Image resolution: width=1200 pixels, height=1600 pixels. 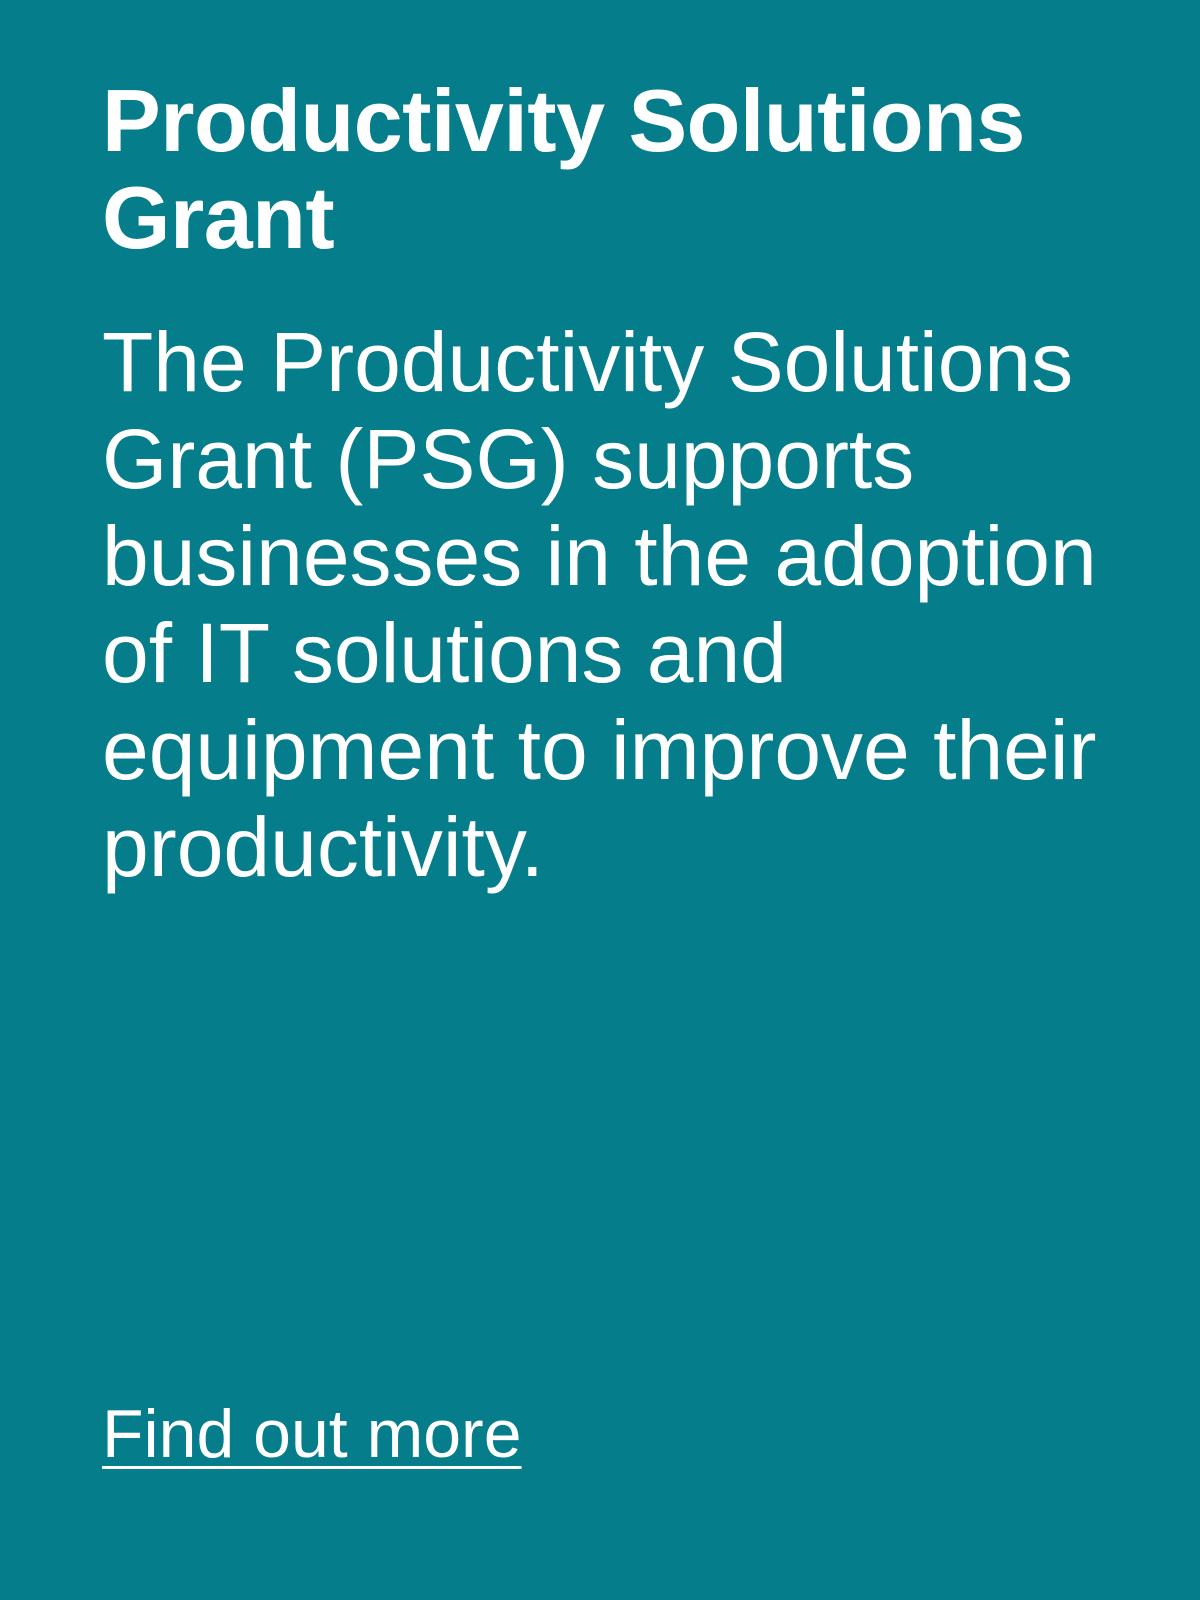 I want to click on card-title: Productivity Solutions Grant, so click(x=563, y=169).